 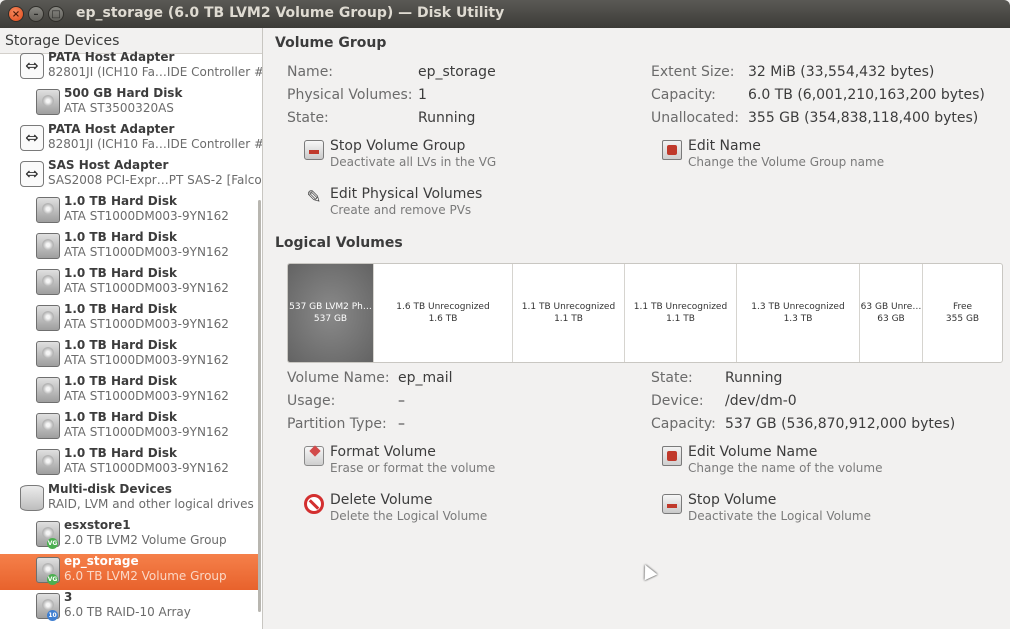 I want to click on segment-text: Free 355 GB, so click(x=962, y=313).